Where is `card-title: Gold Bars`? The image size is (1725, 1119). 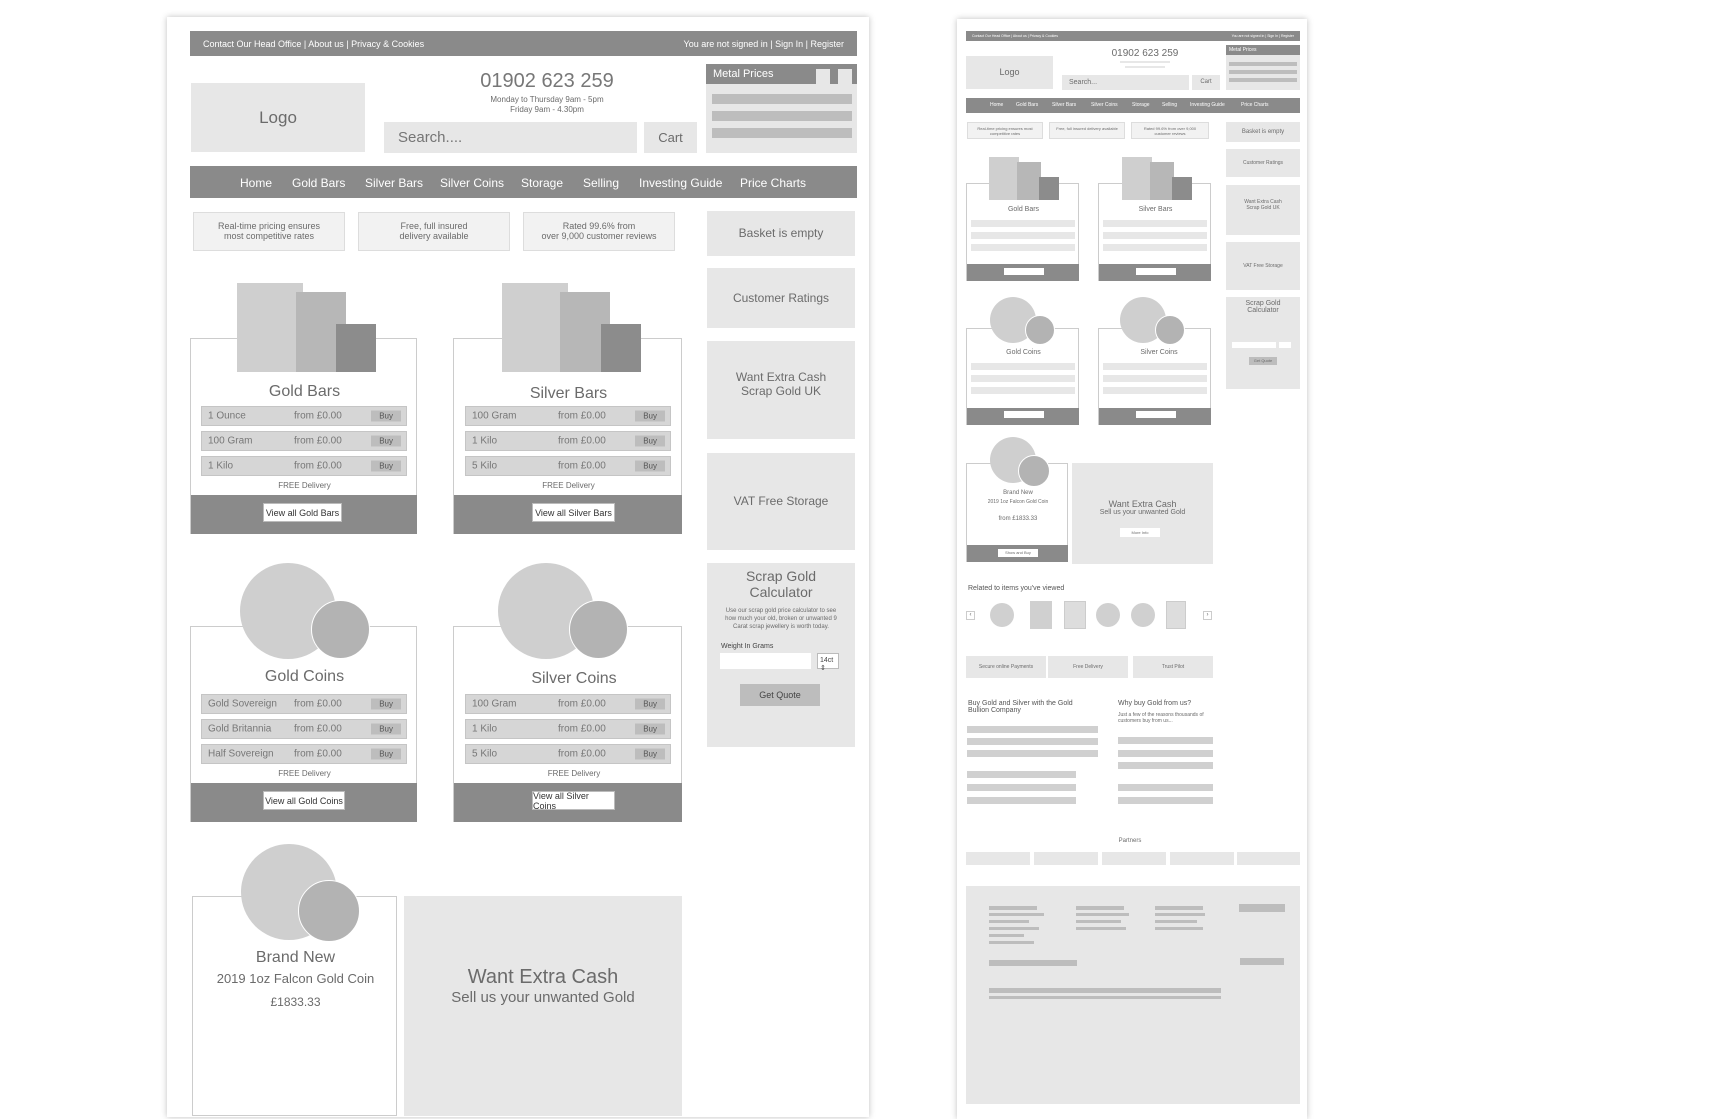
card-title: Gold Bars is located at coordinates (304, 391).